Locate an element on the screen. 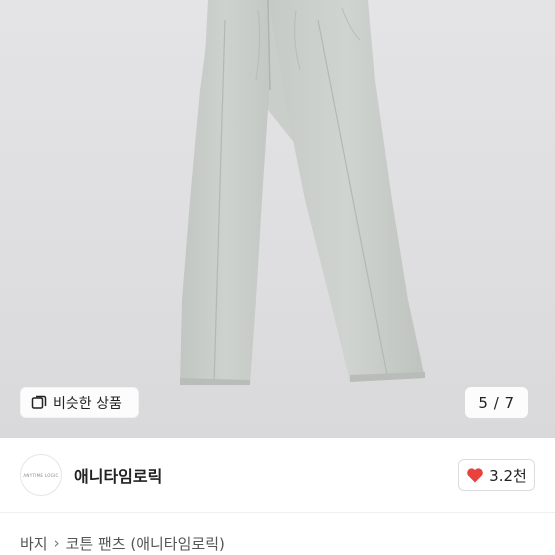 This screenshot has width=555, height=555. like-count: 3.2천 is located at coordinates (508, 475).